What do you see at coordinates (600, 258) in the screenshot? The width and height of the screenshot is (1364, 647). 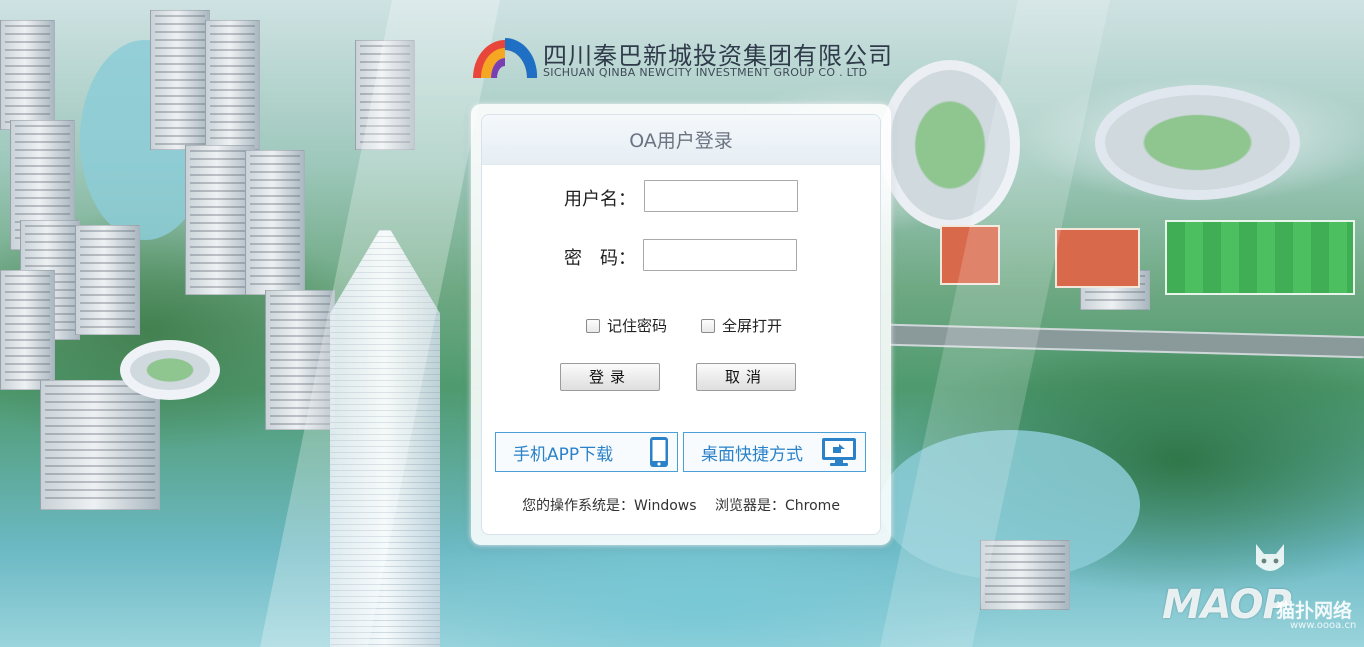 I see `password-label: 密 码：` at bounding box center [600, 258].